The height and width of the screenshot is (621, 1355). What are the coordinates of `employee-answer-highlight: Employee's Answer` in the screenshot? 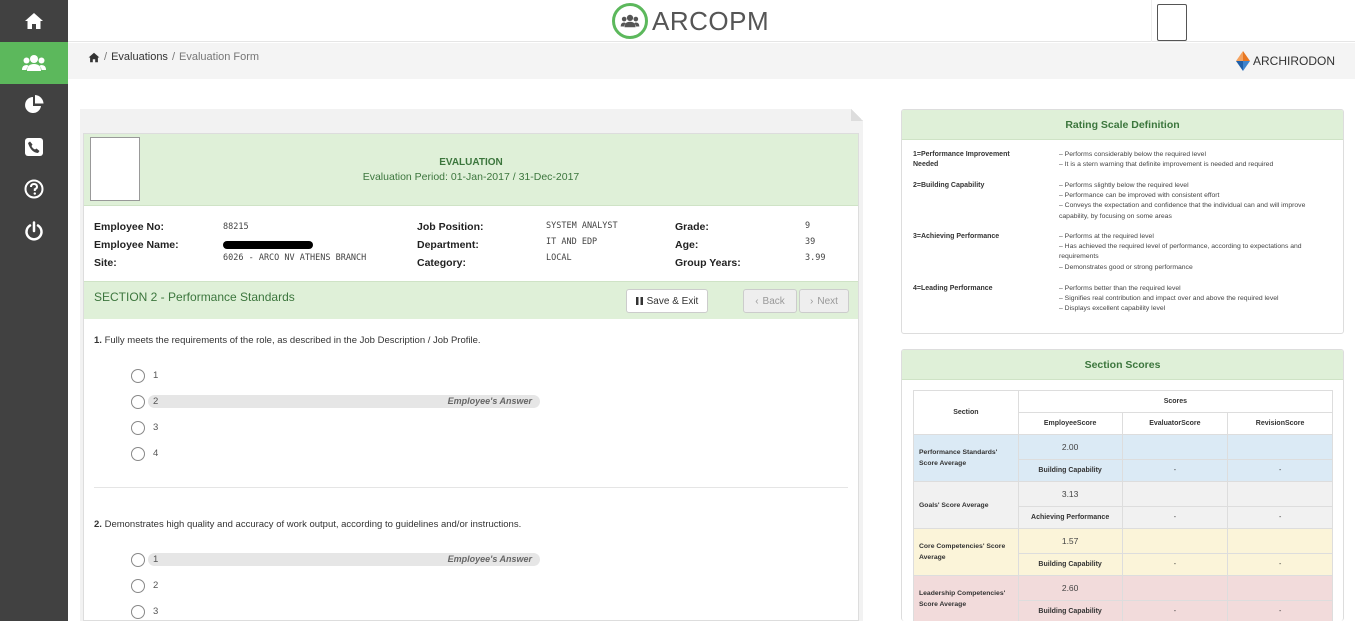 It's located at (344, 401).